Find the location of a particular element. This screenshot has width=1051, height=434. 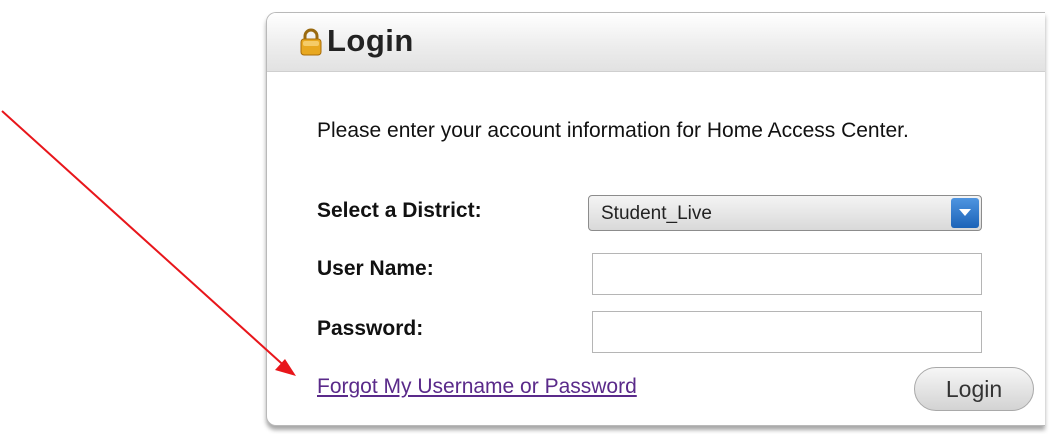

login-button: Login is located at coordinates (974, 389).